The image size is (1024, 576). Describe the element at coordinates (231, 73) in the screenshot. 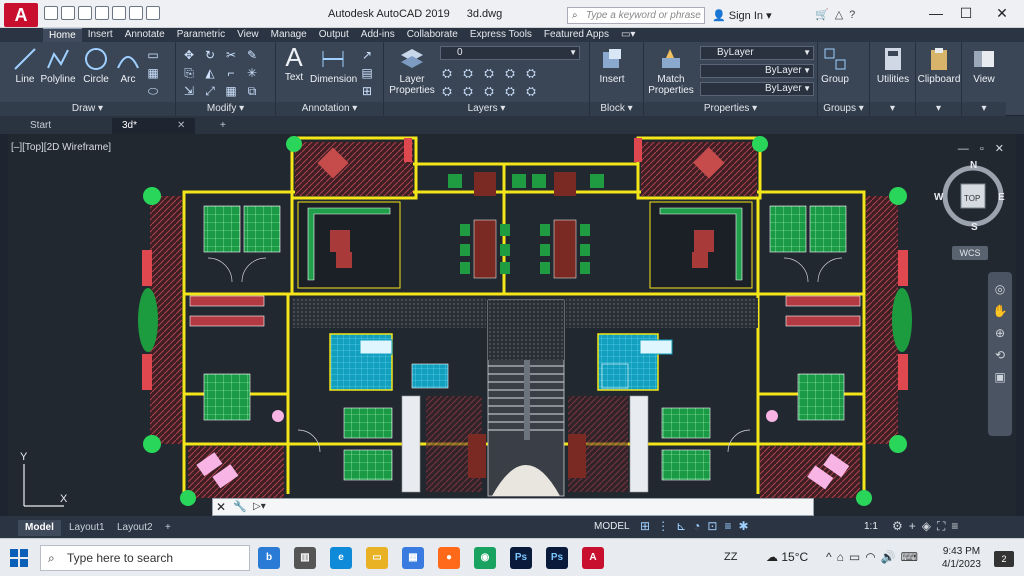

I see `fillet-icon: ⌐` at that location.